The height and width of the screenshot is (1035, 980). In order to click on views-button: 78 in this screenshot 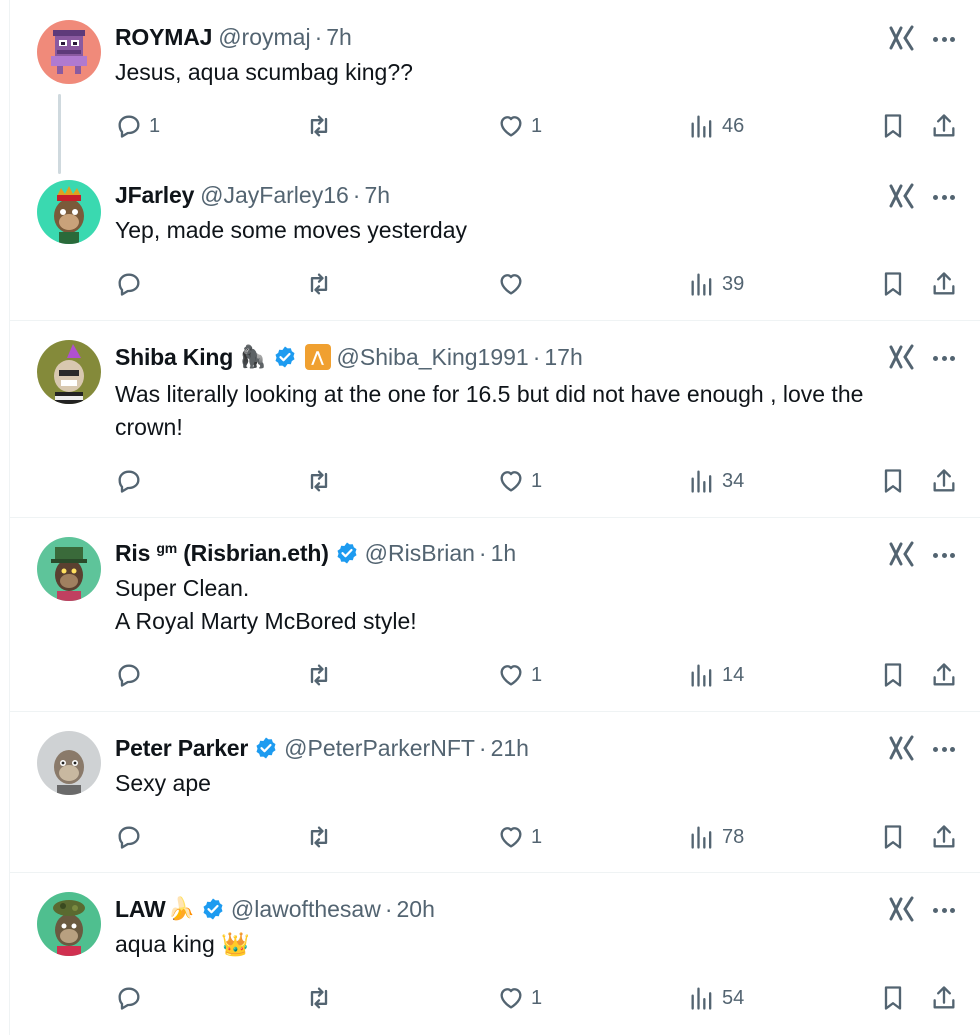, I will do `click(716, 837)`.